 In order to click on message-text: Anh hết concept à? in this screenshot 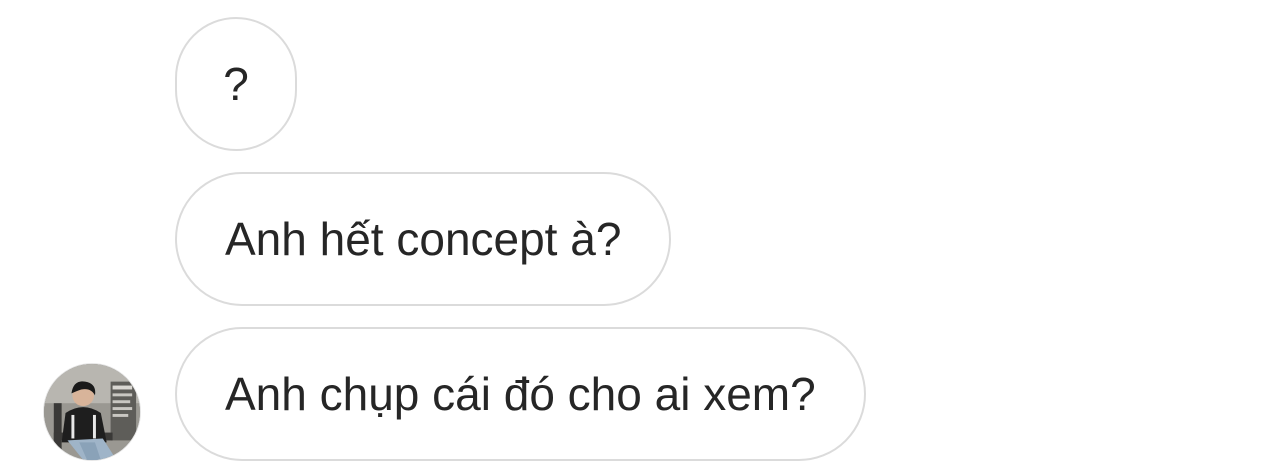, I will do `click(423, 239)`.